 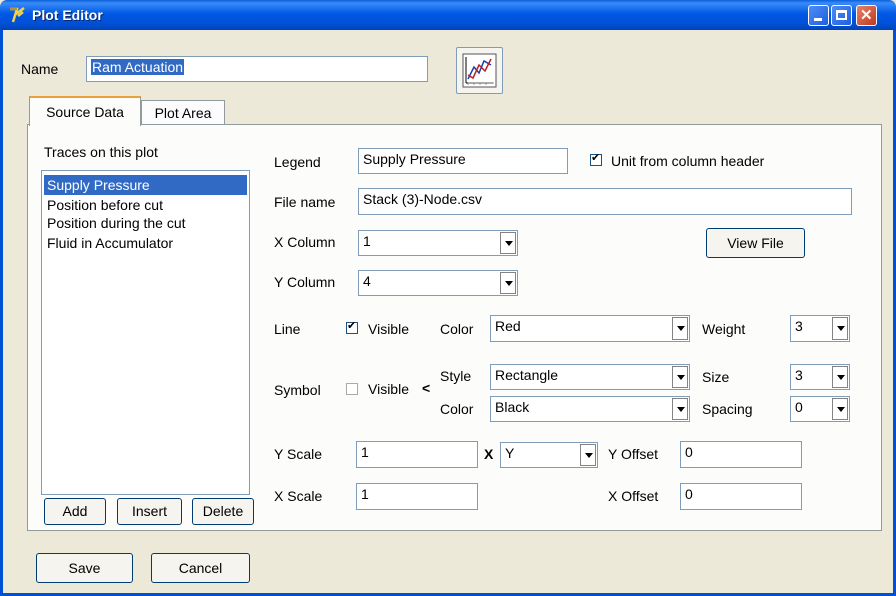 What do you see at coordinates (145, 185) in the screenshot?
I see `trace-item-supply-pressure: Supply Pressure` at bounding box center [145, 185].